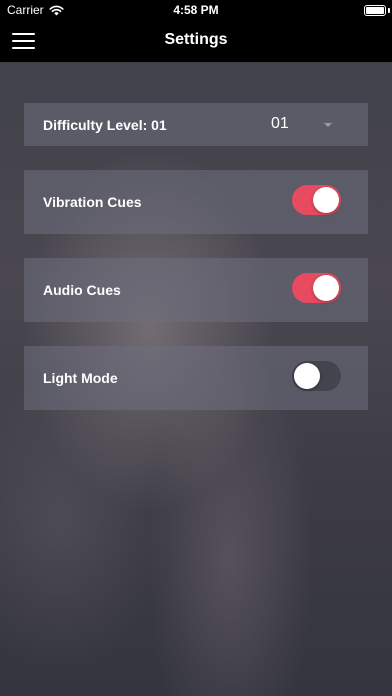 The width and height of the screenshot is (392, 696). I want to click on difficulty-level-row: Difficulty Level: 01 01, so click(196, 124).